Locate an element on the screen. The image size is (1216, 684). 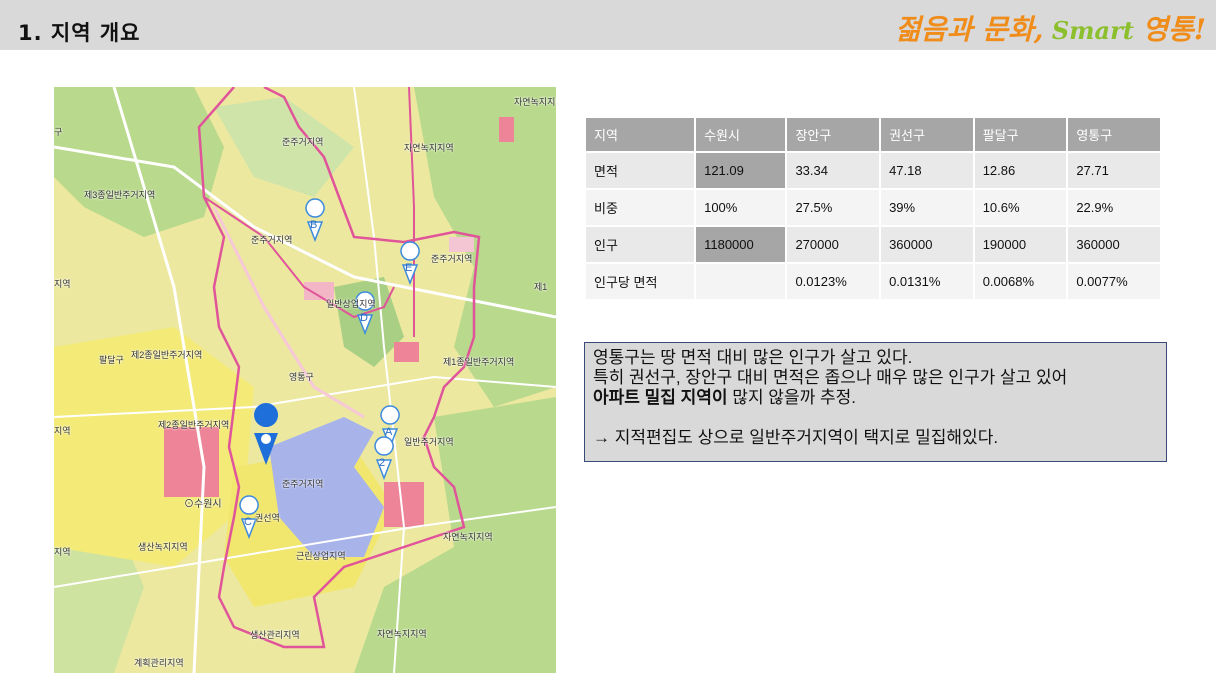
slogan-main: 젊음과 문화, is located at coordinates (969, 29).